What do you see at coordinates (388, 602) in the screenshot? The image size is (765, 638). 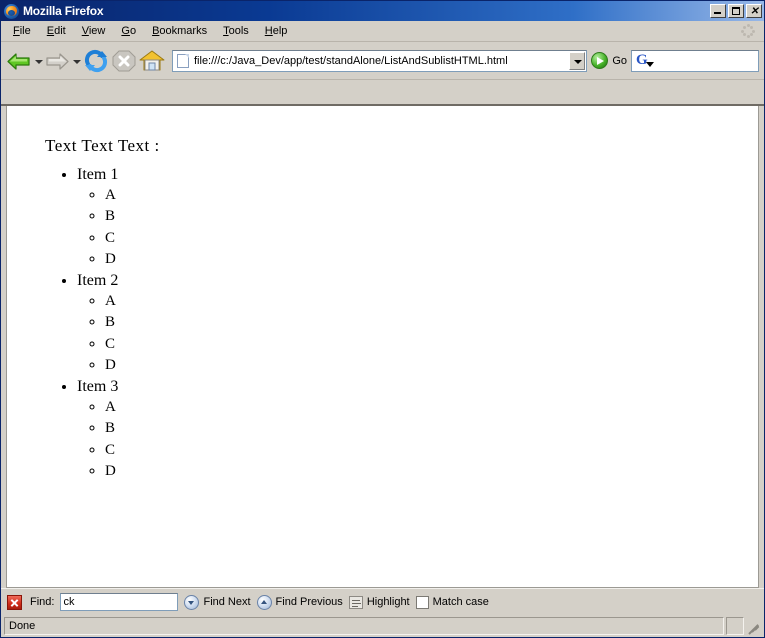 I see `highlight-label: Highlight` at bounding box center [388, 602].